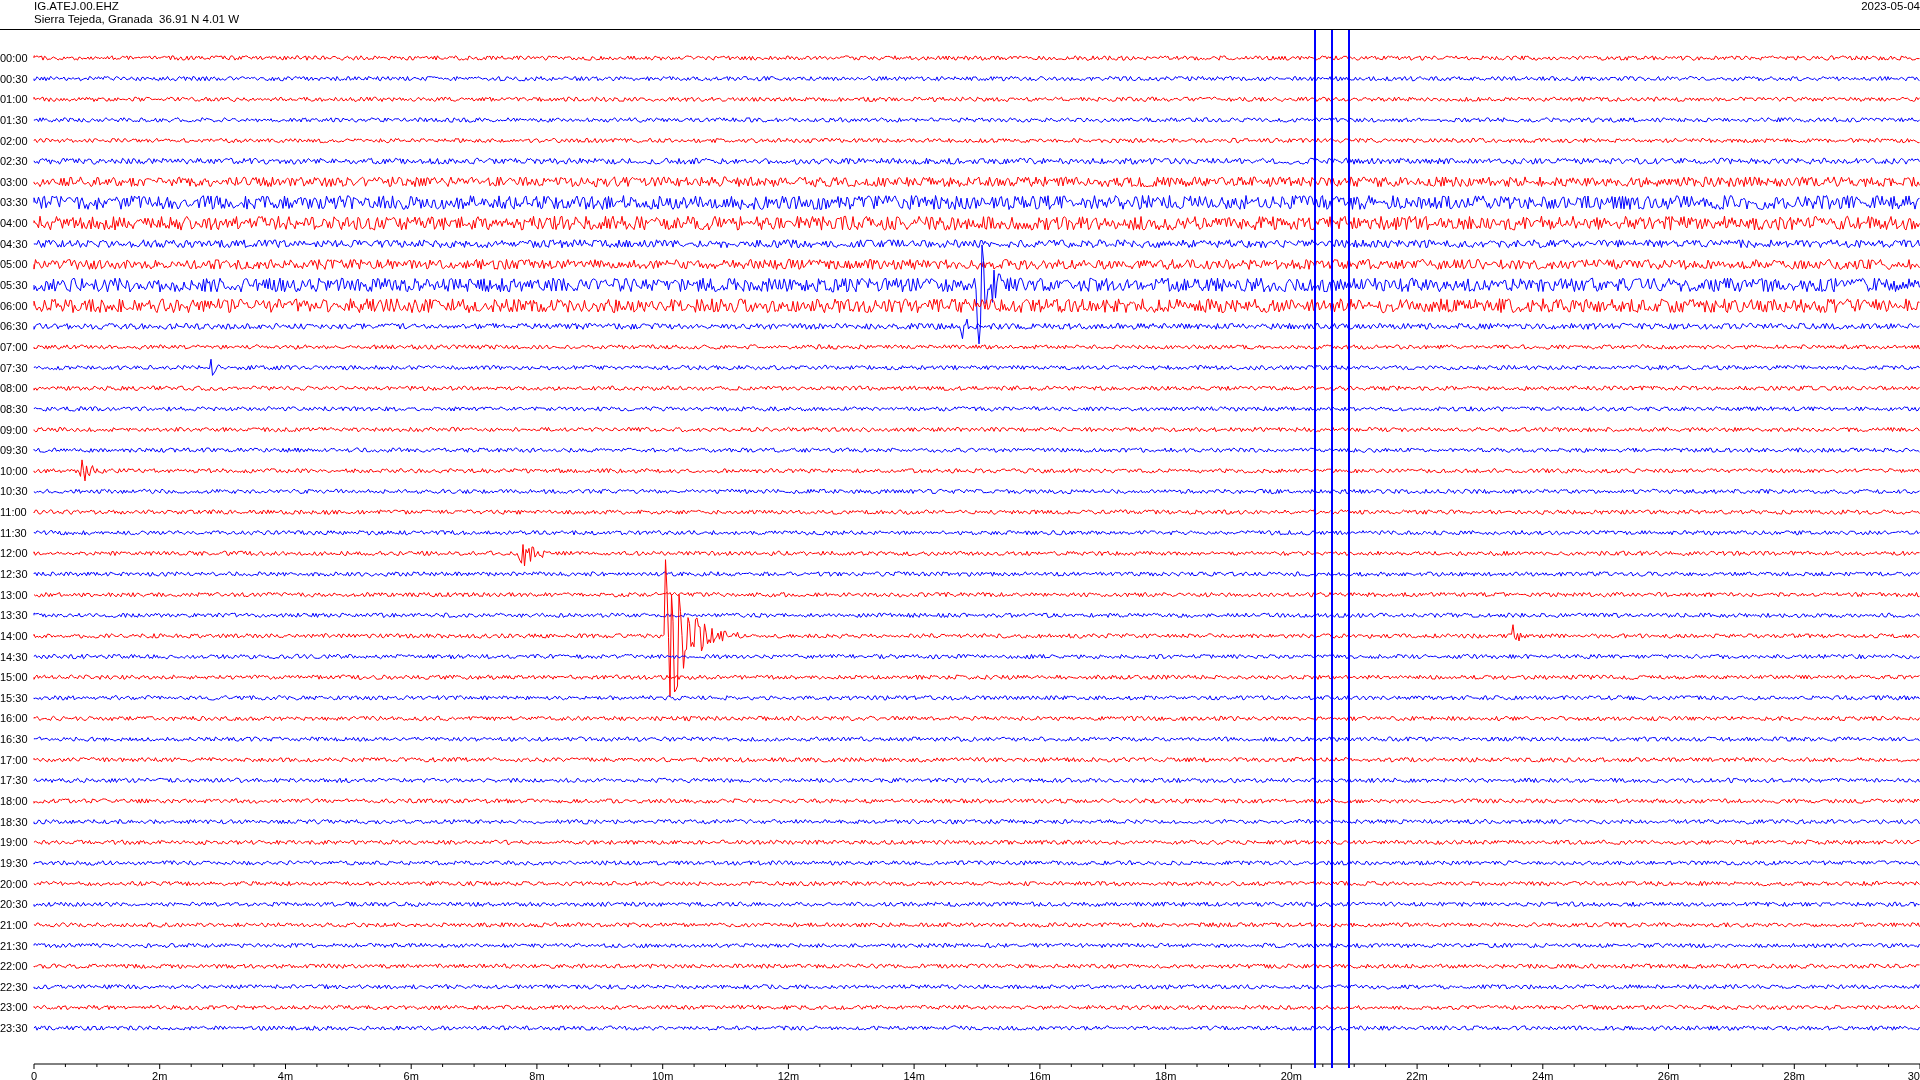 Image resolution: width=1920 pixels, height=1080 pixels. What do you see at coordinates (662, 1075) in the screenshot?
I see `axis-tick-label: 10m` at bounding box center [662, 1075].